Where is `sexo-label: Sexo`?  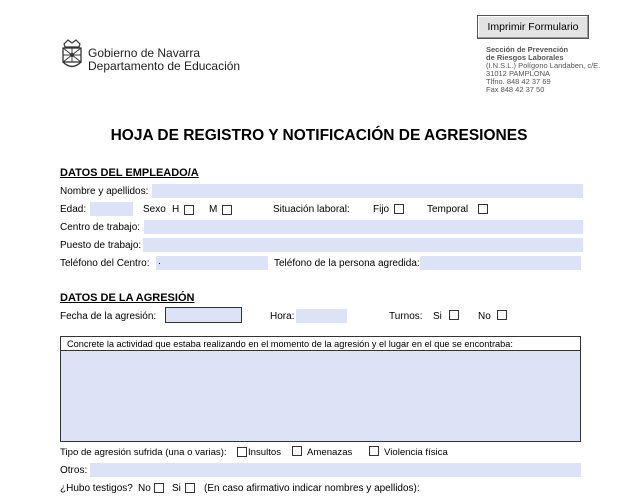 sexo-label: Sexo is located at coordinates (154, 209).